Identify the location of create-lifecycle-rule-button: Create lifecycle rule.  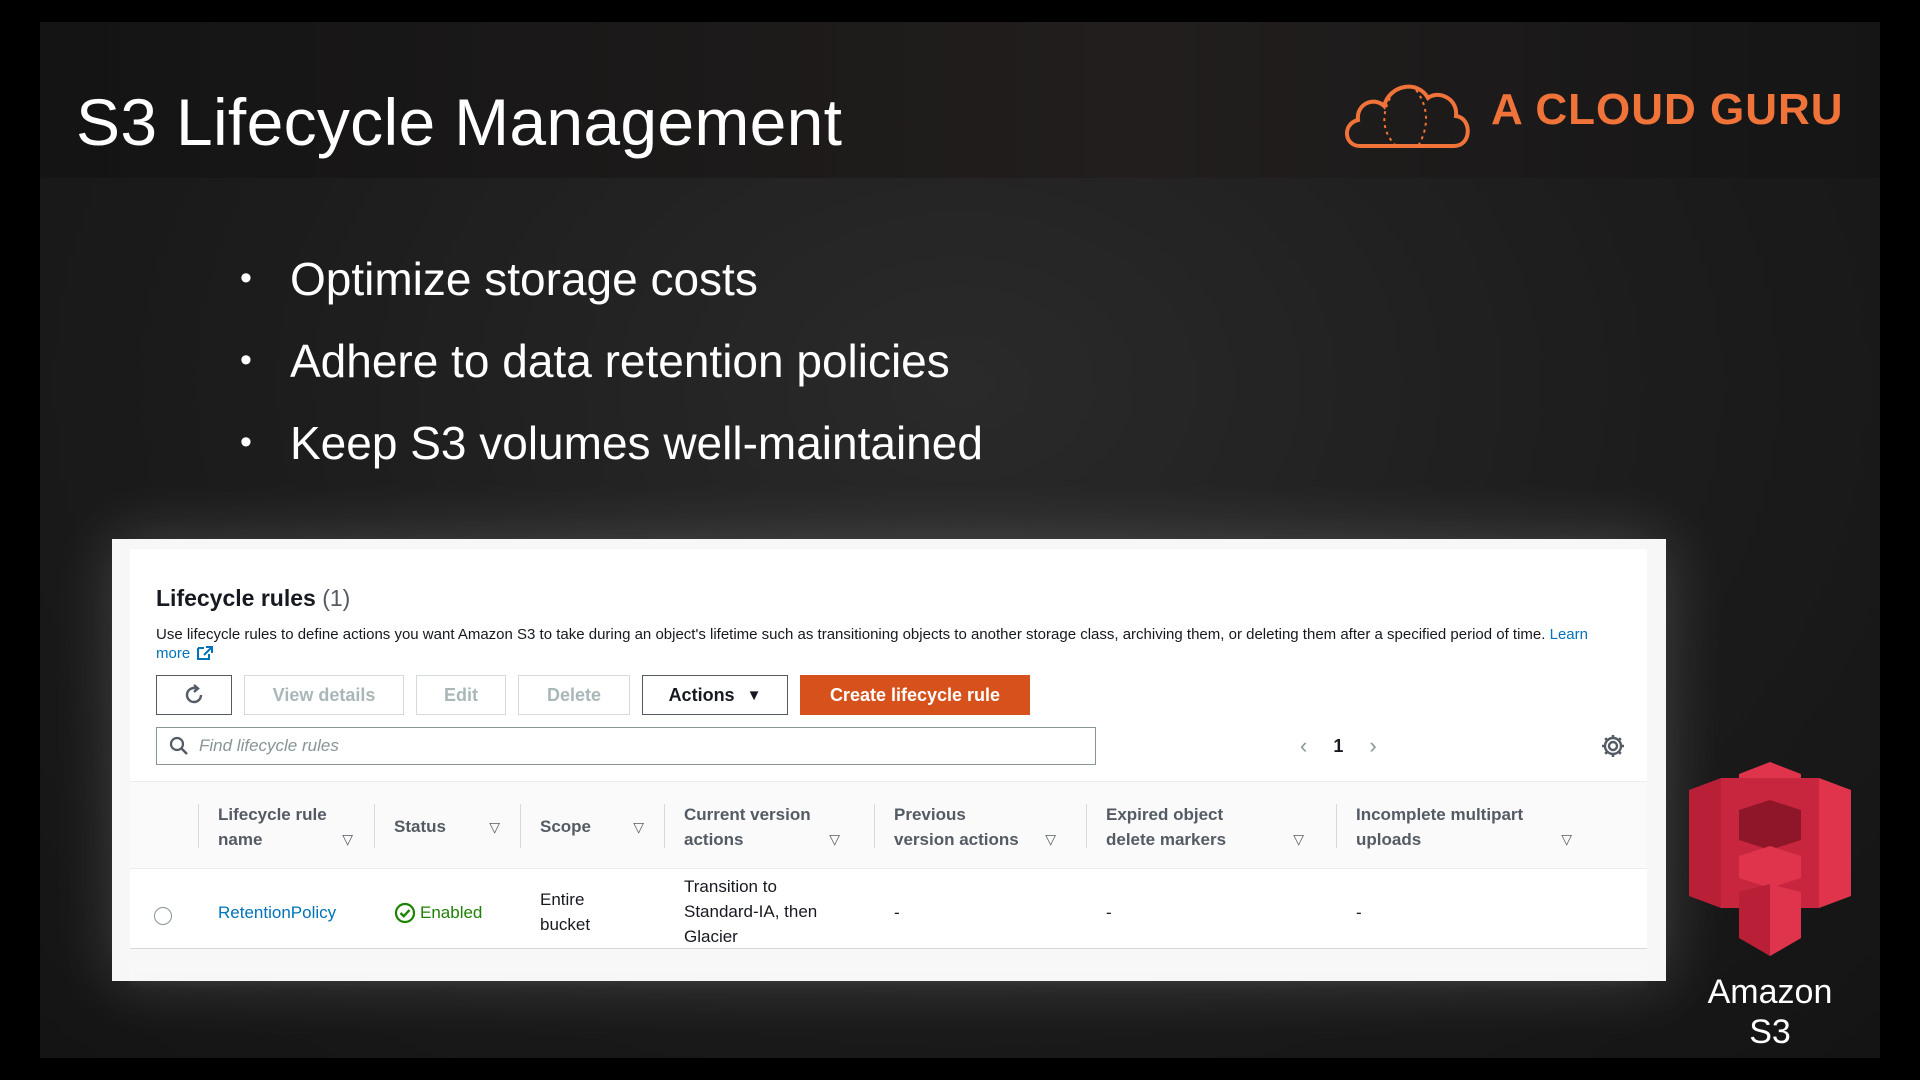
(915, 695).